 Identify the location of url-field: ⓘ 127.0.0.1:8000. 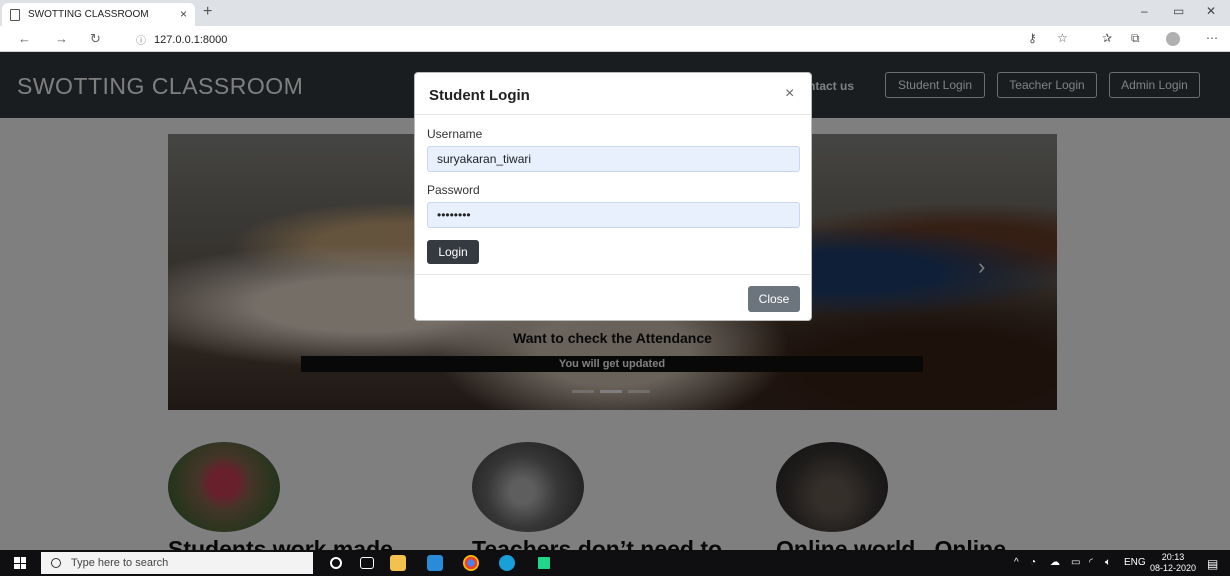
(182, 40).